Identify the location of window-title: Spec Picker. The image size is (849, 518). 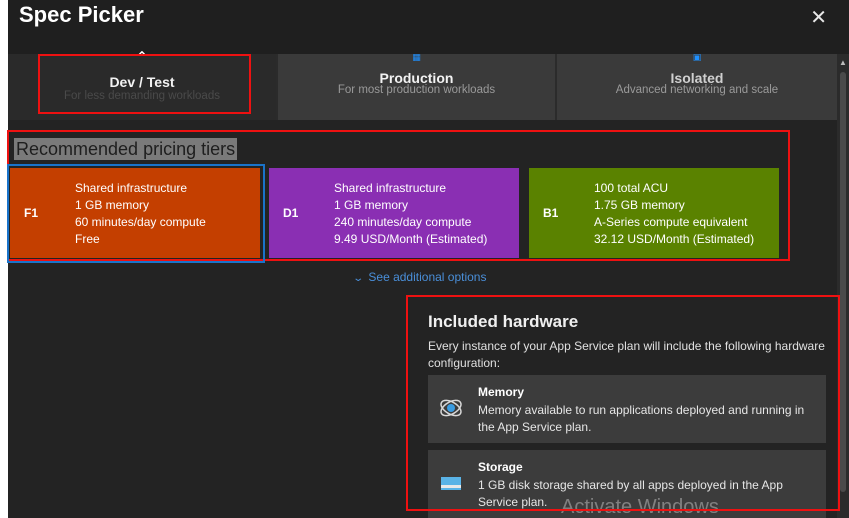
(81, 14).